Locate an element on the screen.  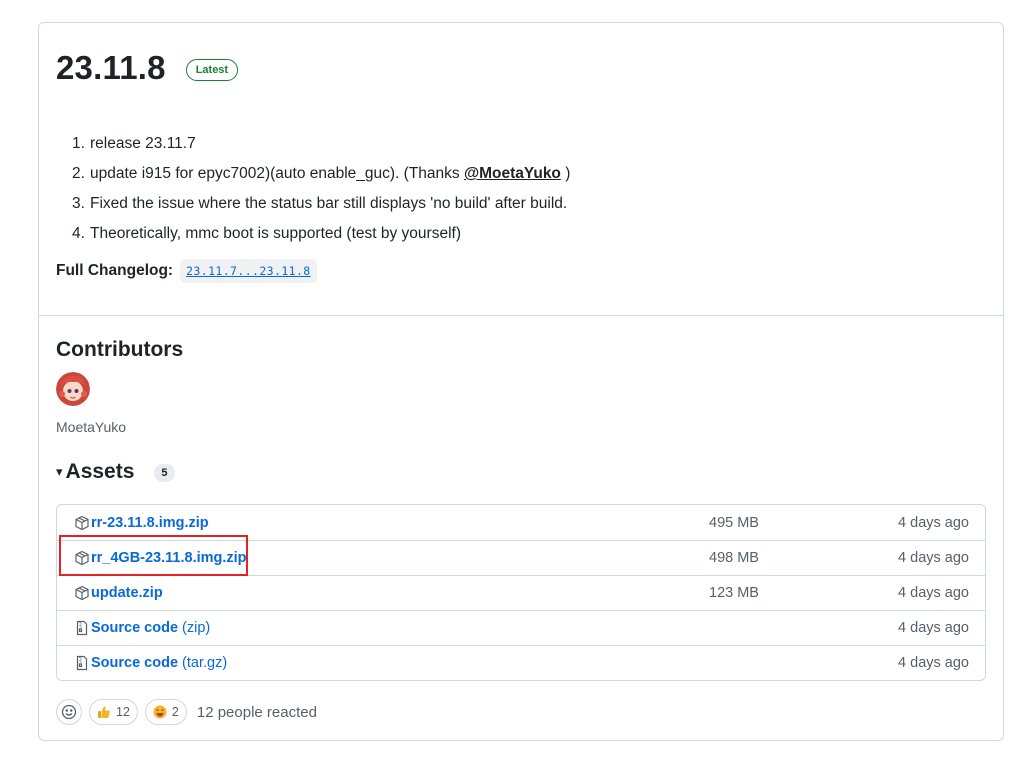
reactions-bar: 12 2 12 people reacted is located at coordinates (186, 712).